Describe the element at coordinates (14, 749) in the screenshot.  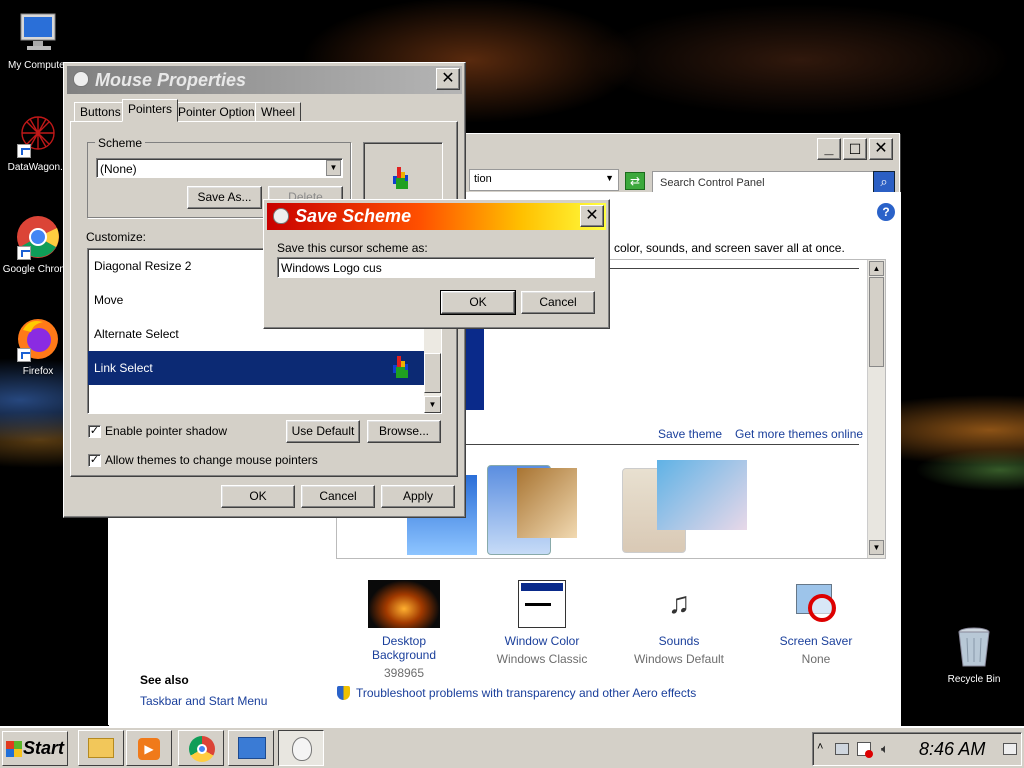
I see `windows-logo-icon` at that location.